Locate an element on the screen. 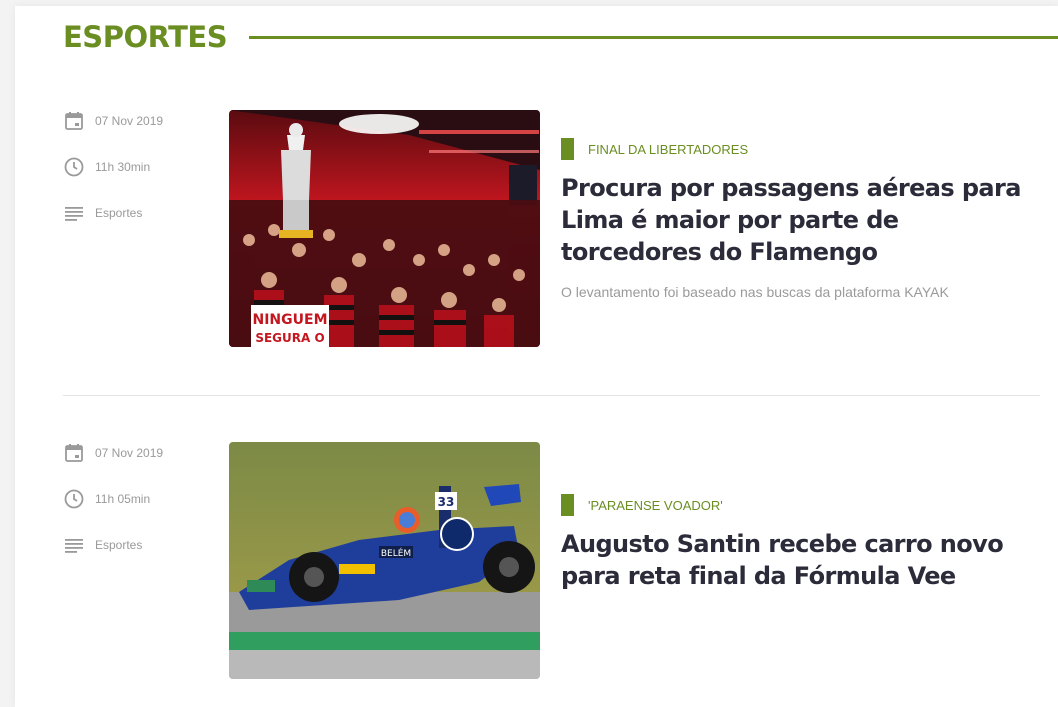 This screenshot has width=1058, height=707. banner-text-1: NINGUEM is located at coordinates (290, 320).